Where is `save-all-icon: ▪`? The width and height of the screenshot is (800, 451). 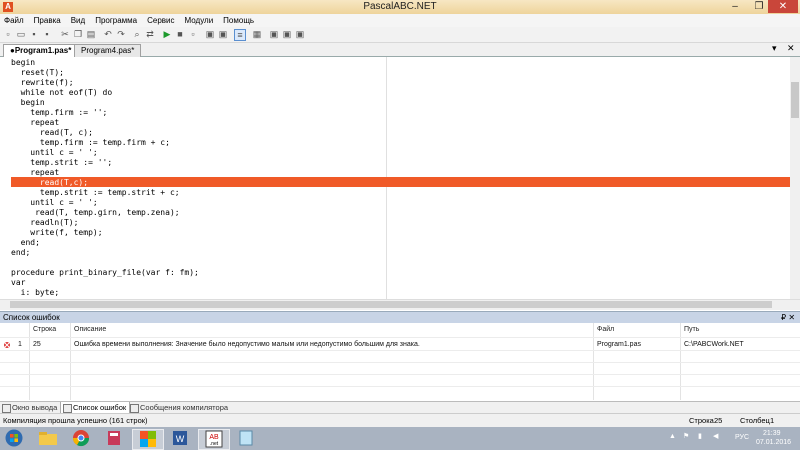
save-all-icon: ▪ is located at coordinates (47, 34).